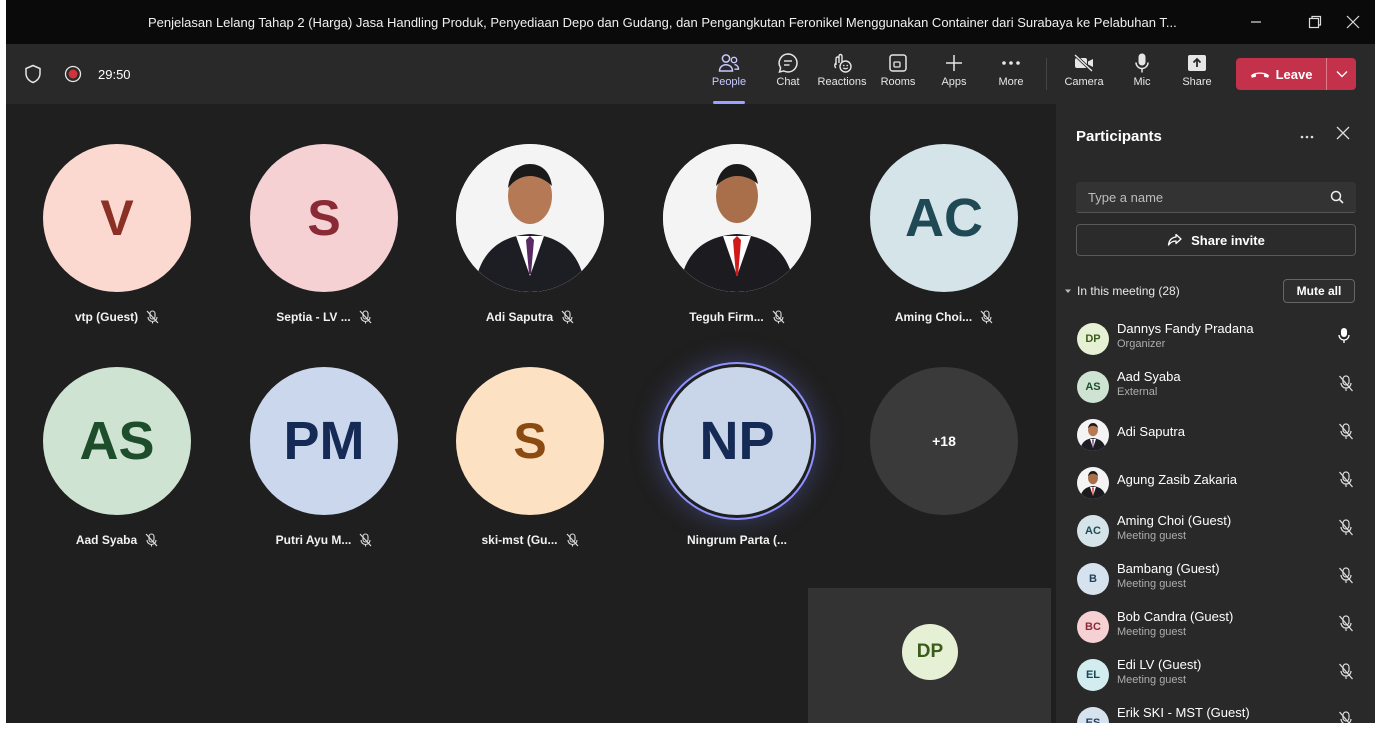  Describe the element at coordinates (1128, 291) in the screenshot. I see `in-meeting-count: In this meeting (28)` at that location.